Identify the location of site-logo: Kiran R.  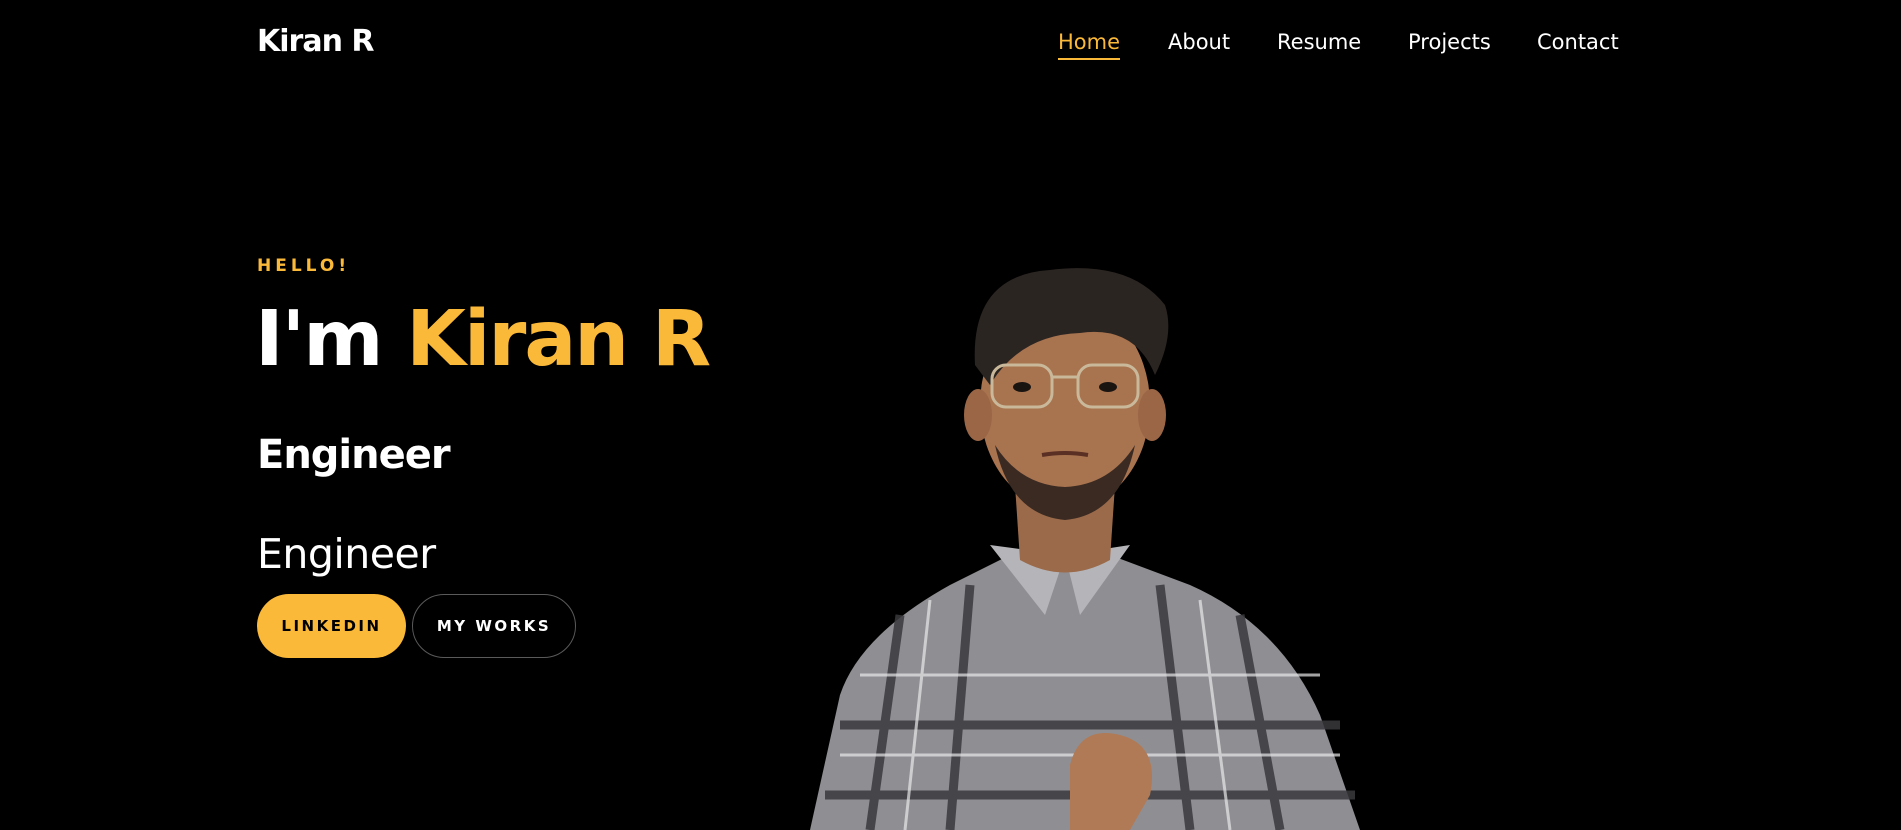
(315, 41).